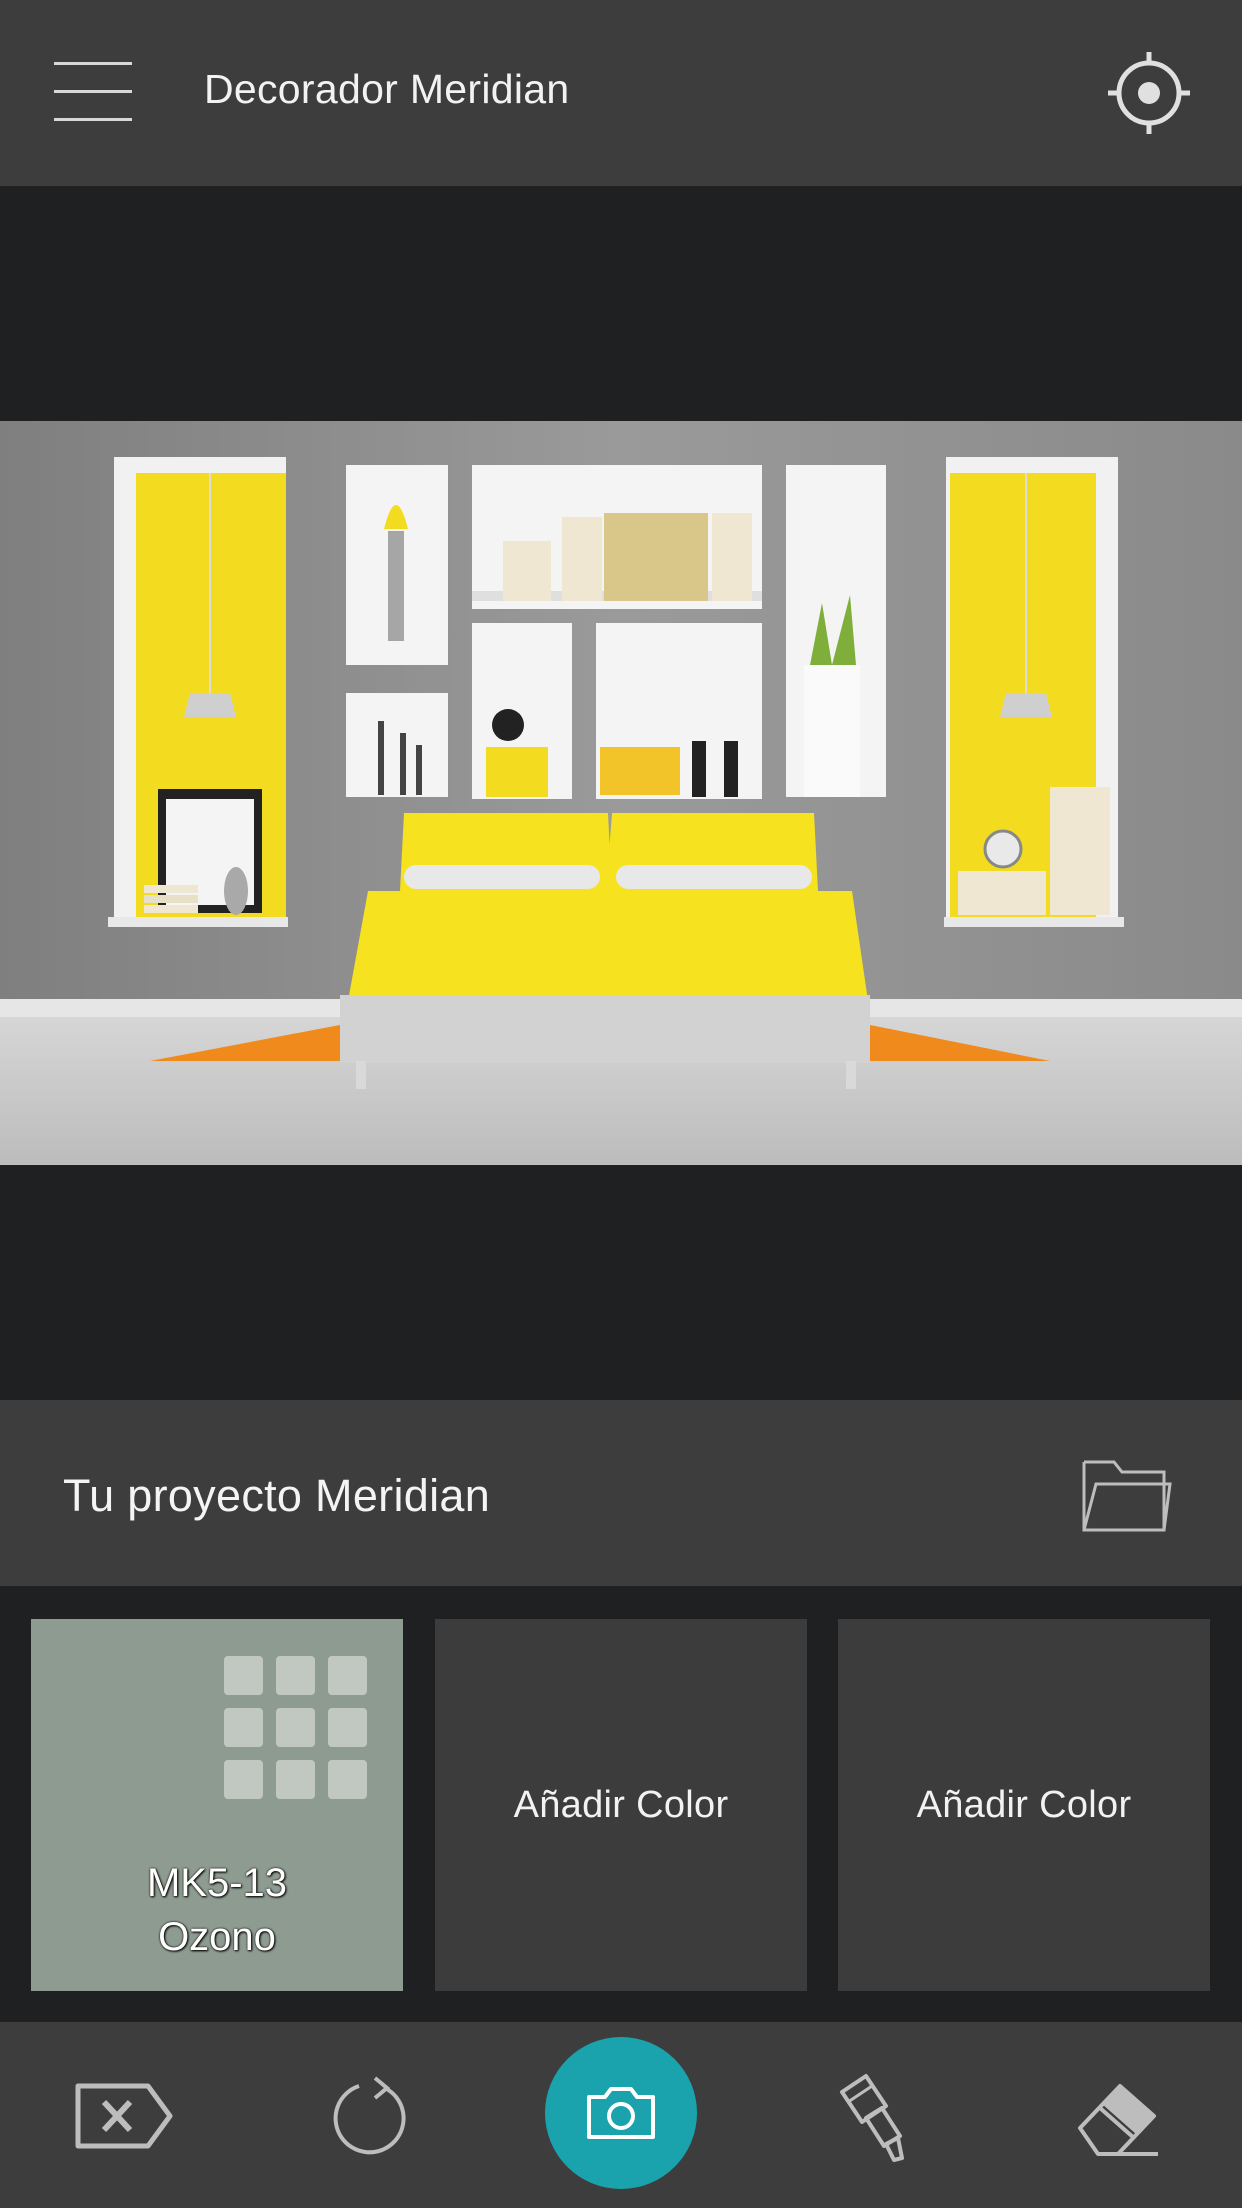 The image size is (1242, 2208). What do you see at coordinates (94, 93) in the screenshot?
I see `hamburger-menu-icon` at bounding box center [94, 93].